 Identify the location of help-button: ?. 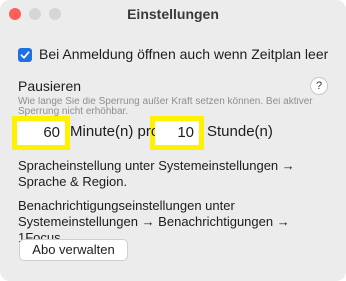
(319, 86).